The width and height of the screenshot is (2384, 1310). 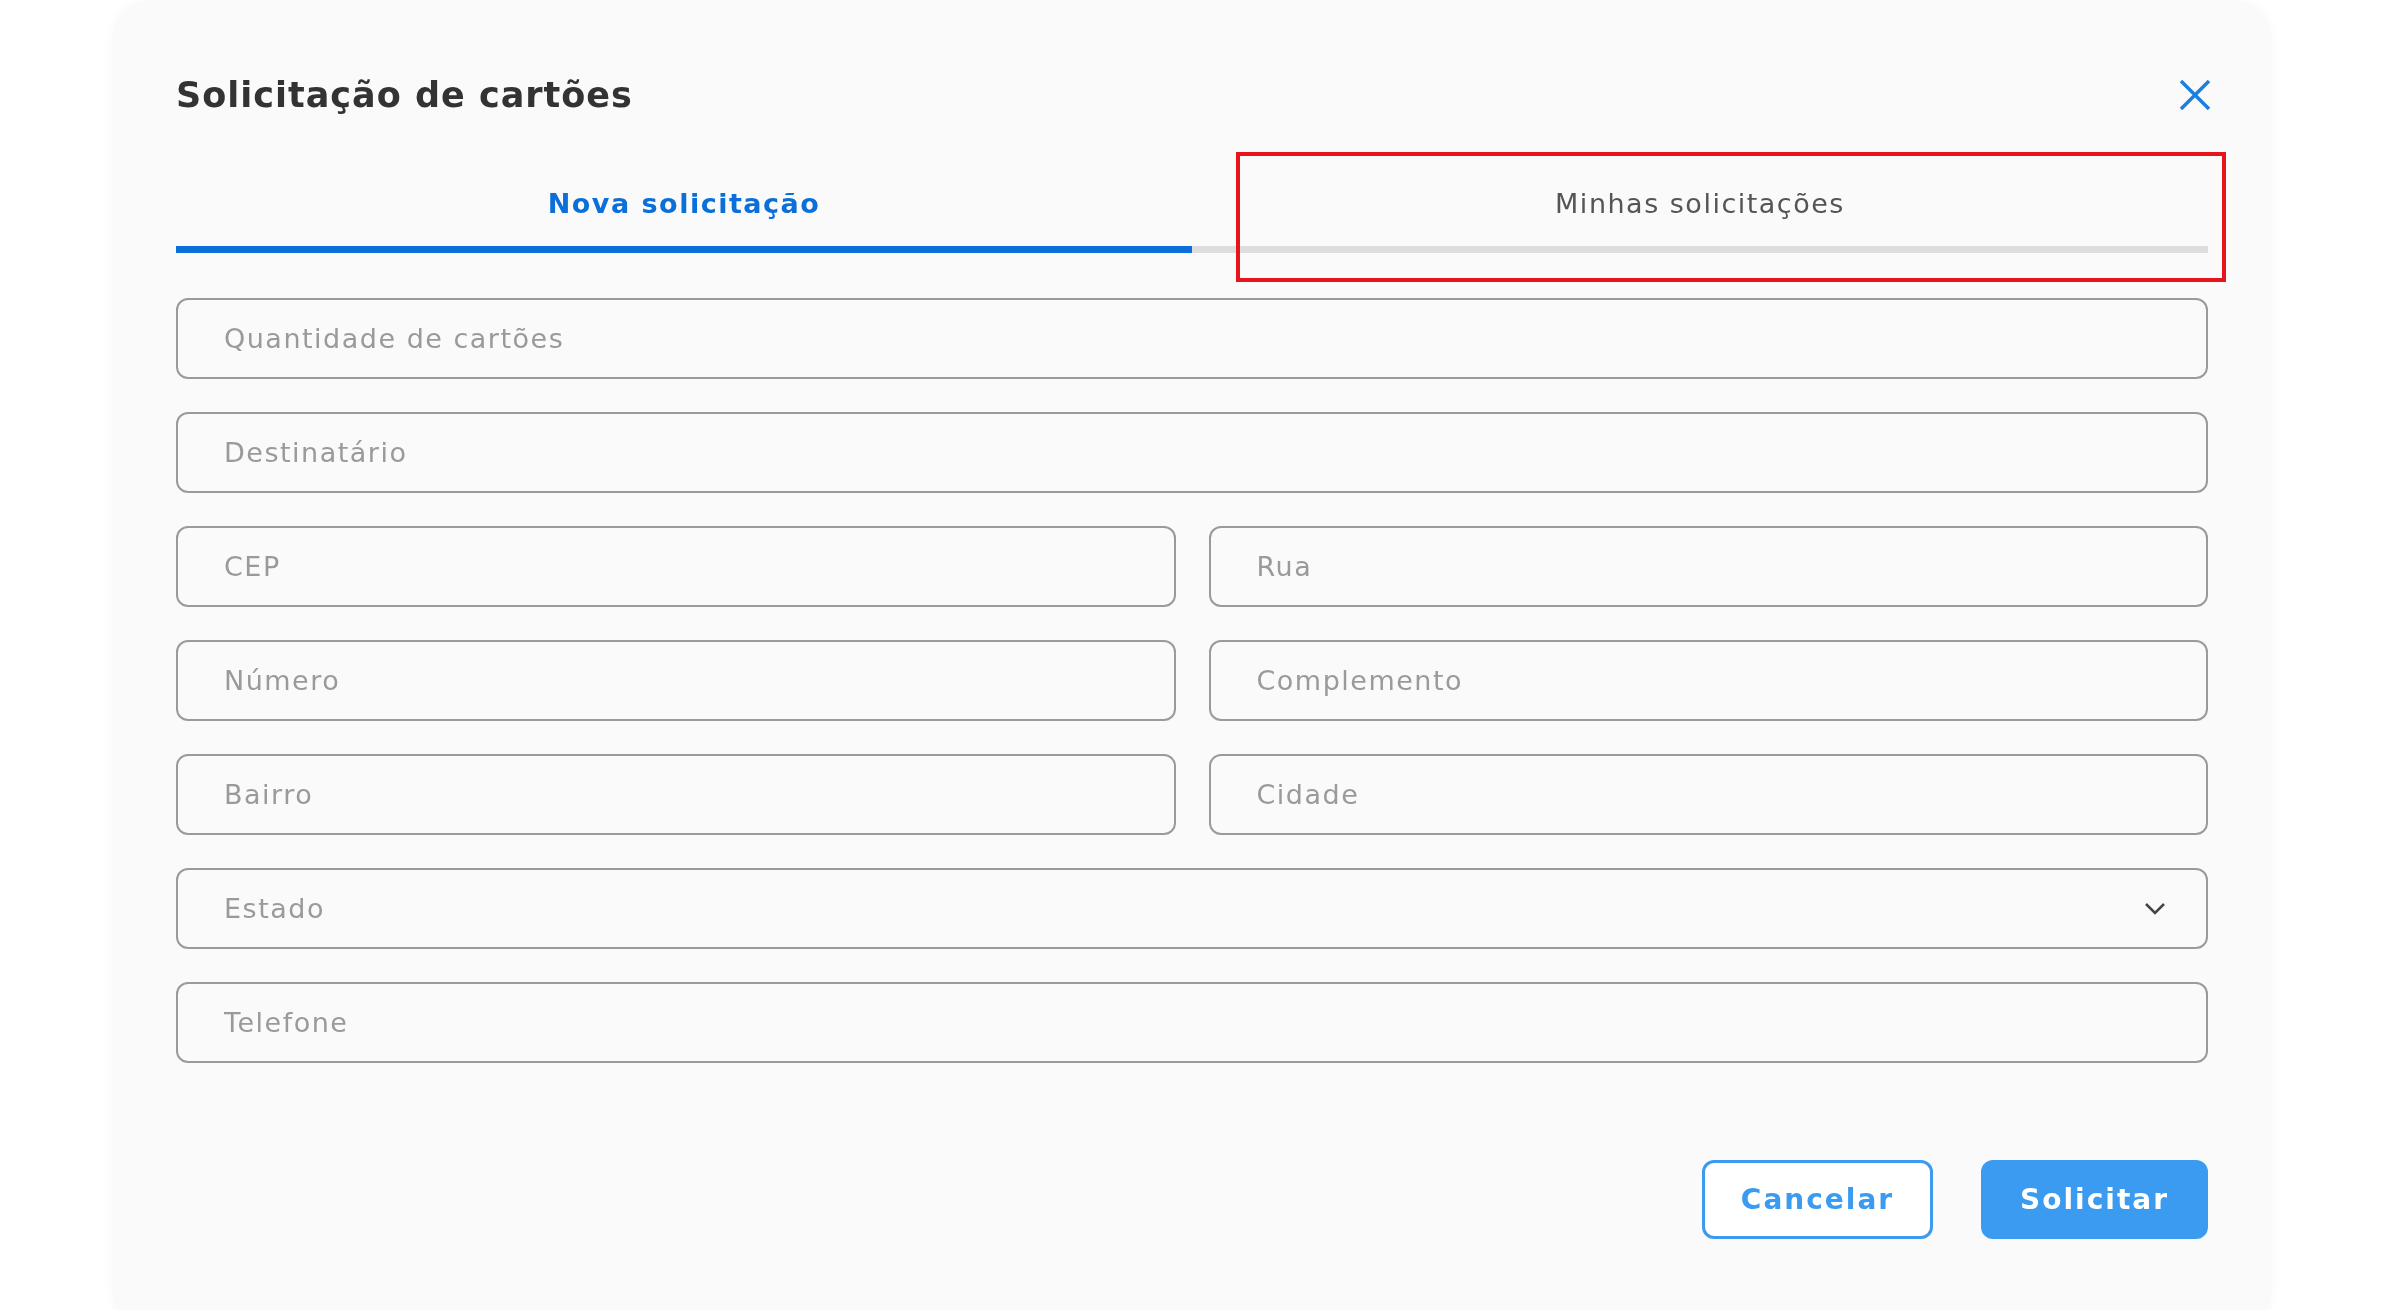 What do you see at coordinates (1192, 338) in the screenshot?
I see `input-field: Quantidade de cartões` at bounding box center [1192, 338].